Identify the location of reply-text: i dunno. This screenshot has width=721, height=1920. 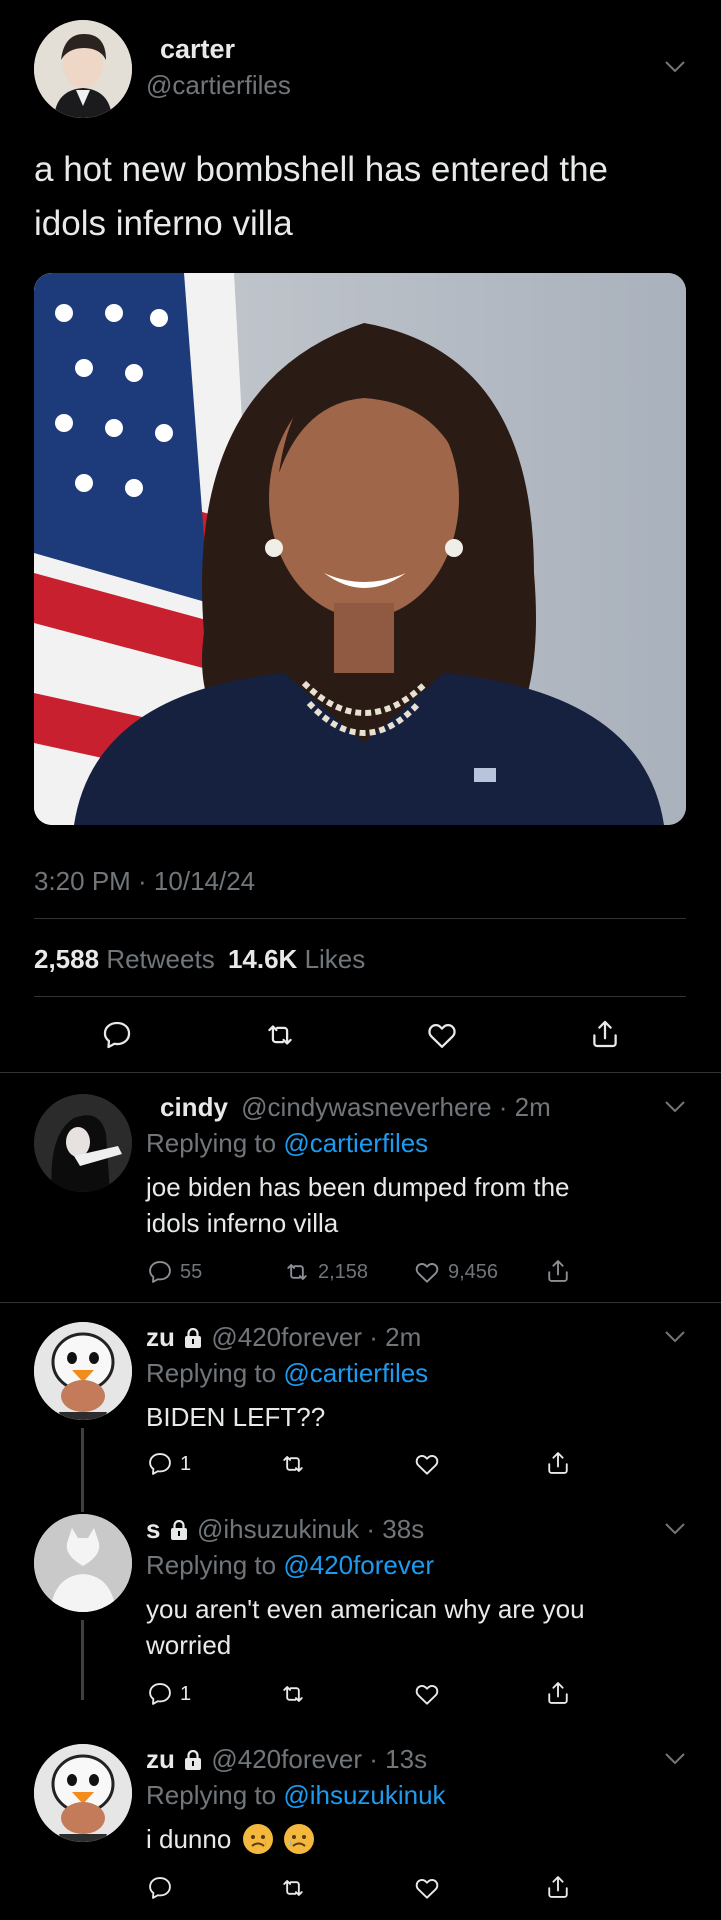
(230, 1839).